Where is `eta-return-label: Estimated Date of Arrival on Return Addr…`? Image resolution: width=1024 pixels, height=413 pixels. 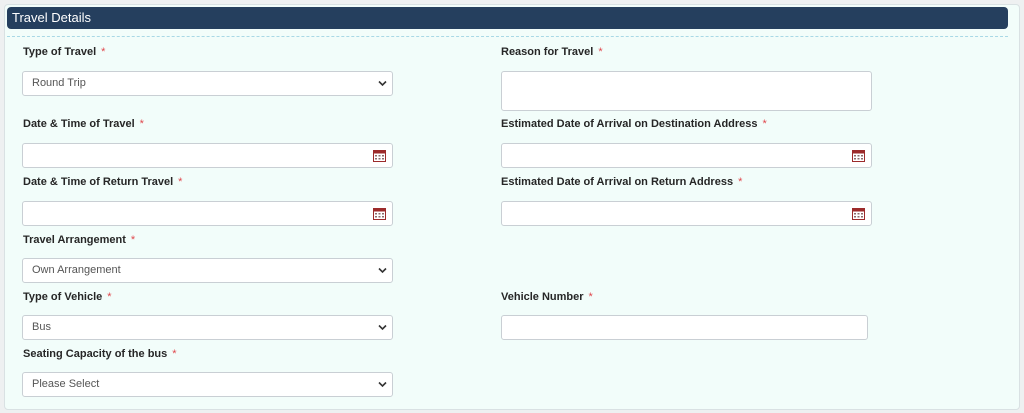 eta-return-label: Estimated Date of Arrival on Return Addr… is located at coordinates (622, 182).